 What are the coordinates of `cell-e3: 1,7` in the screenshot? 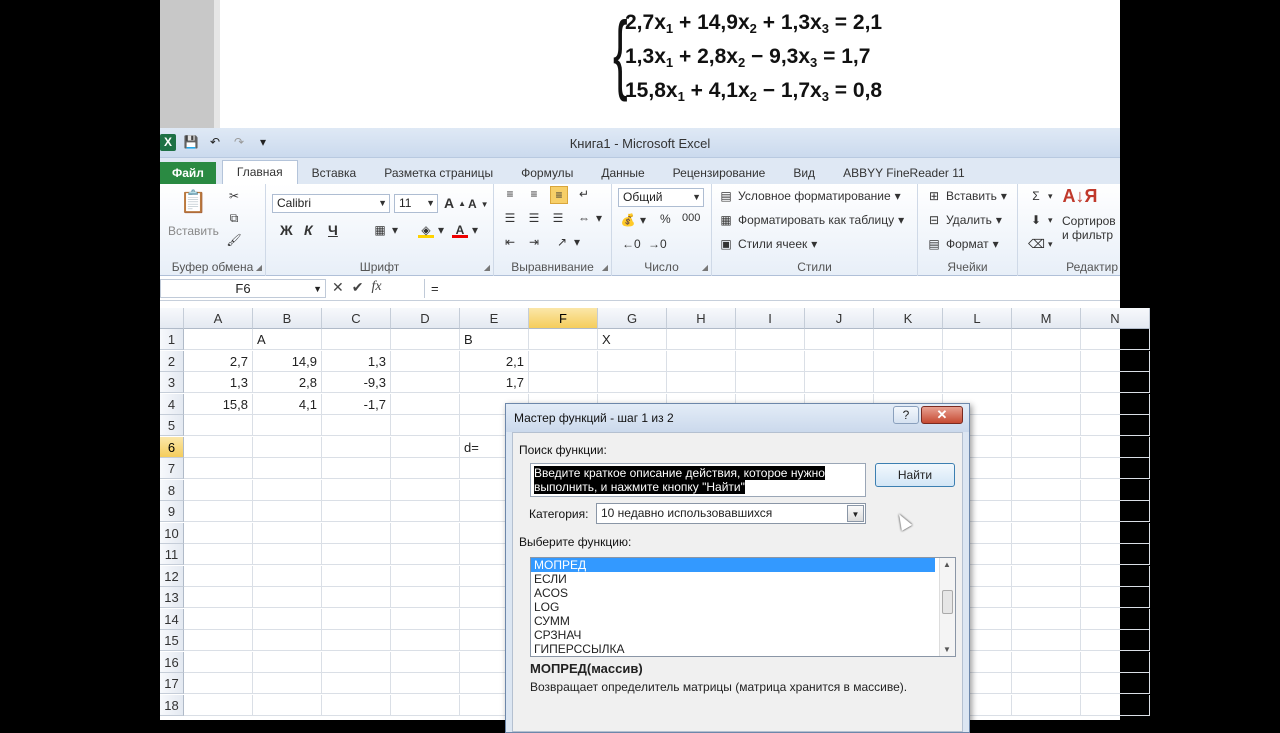 It's located at (494, 382).